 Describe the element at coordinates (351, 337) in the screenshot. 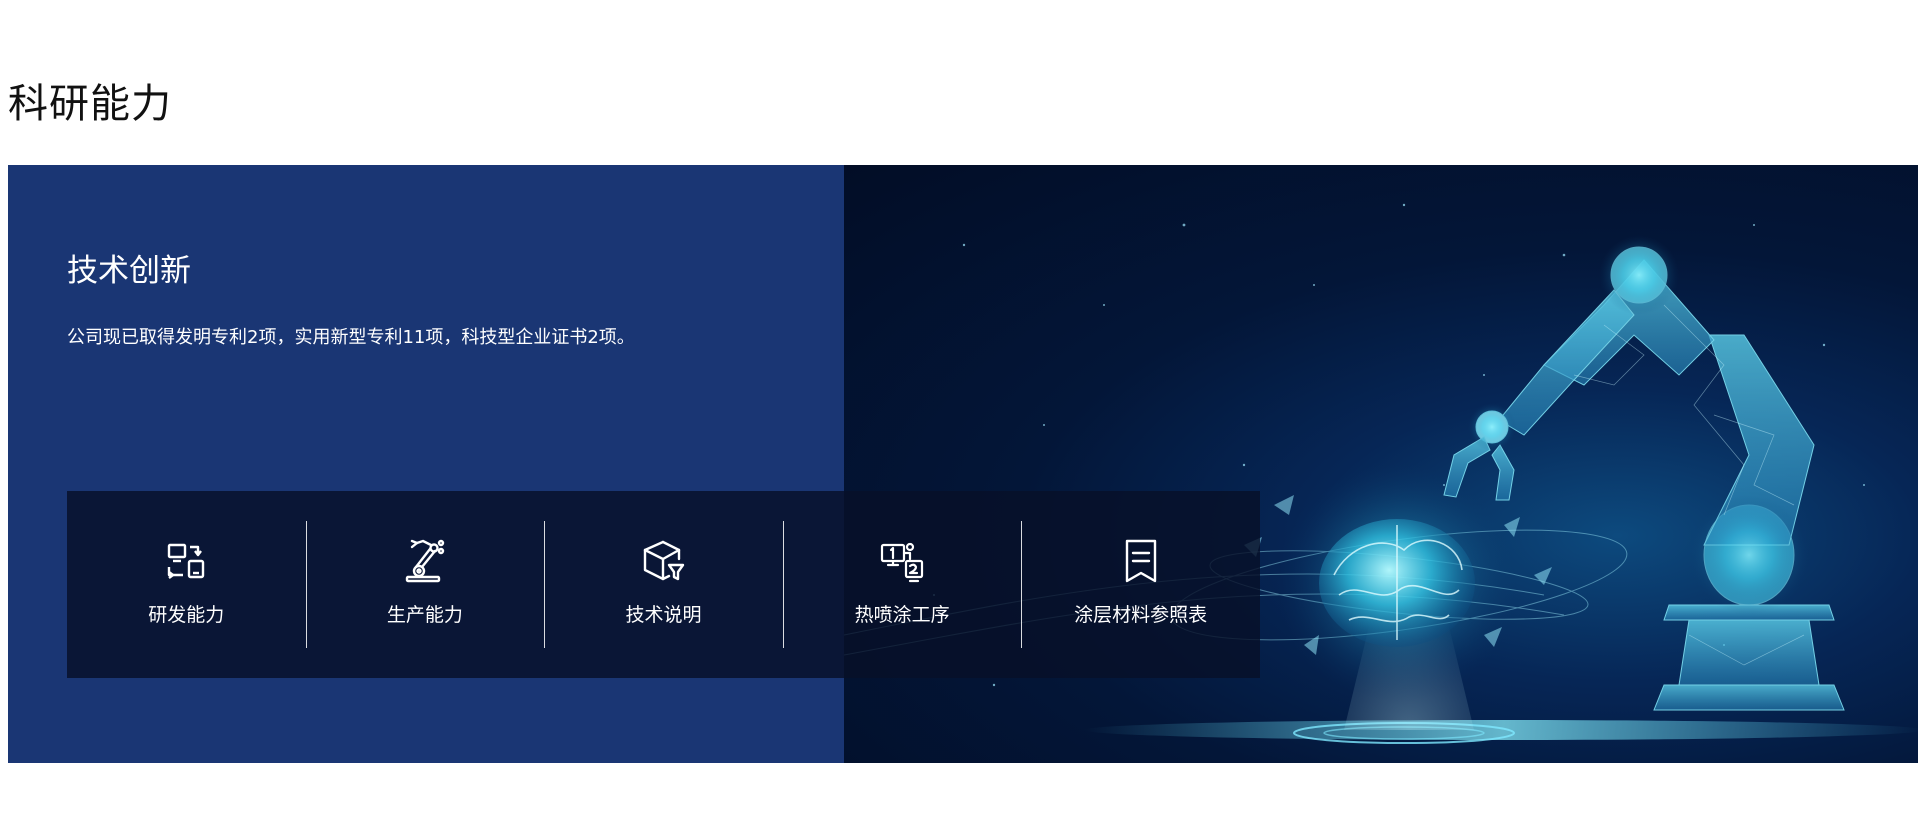

I see `section-description: 公司现已取得发明专利2项，实用新型专利11项，科技型企业证书2项。` at that location.